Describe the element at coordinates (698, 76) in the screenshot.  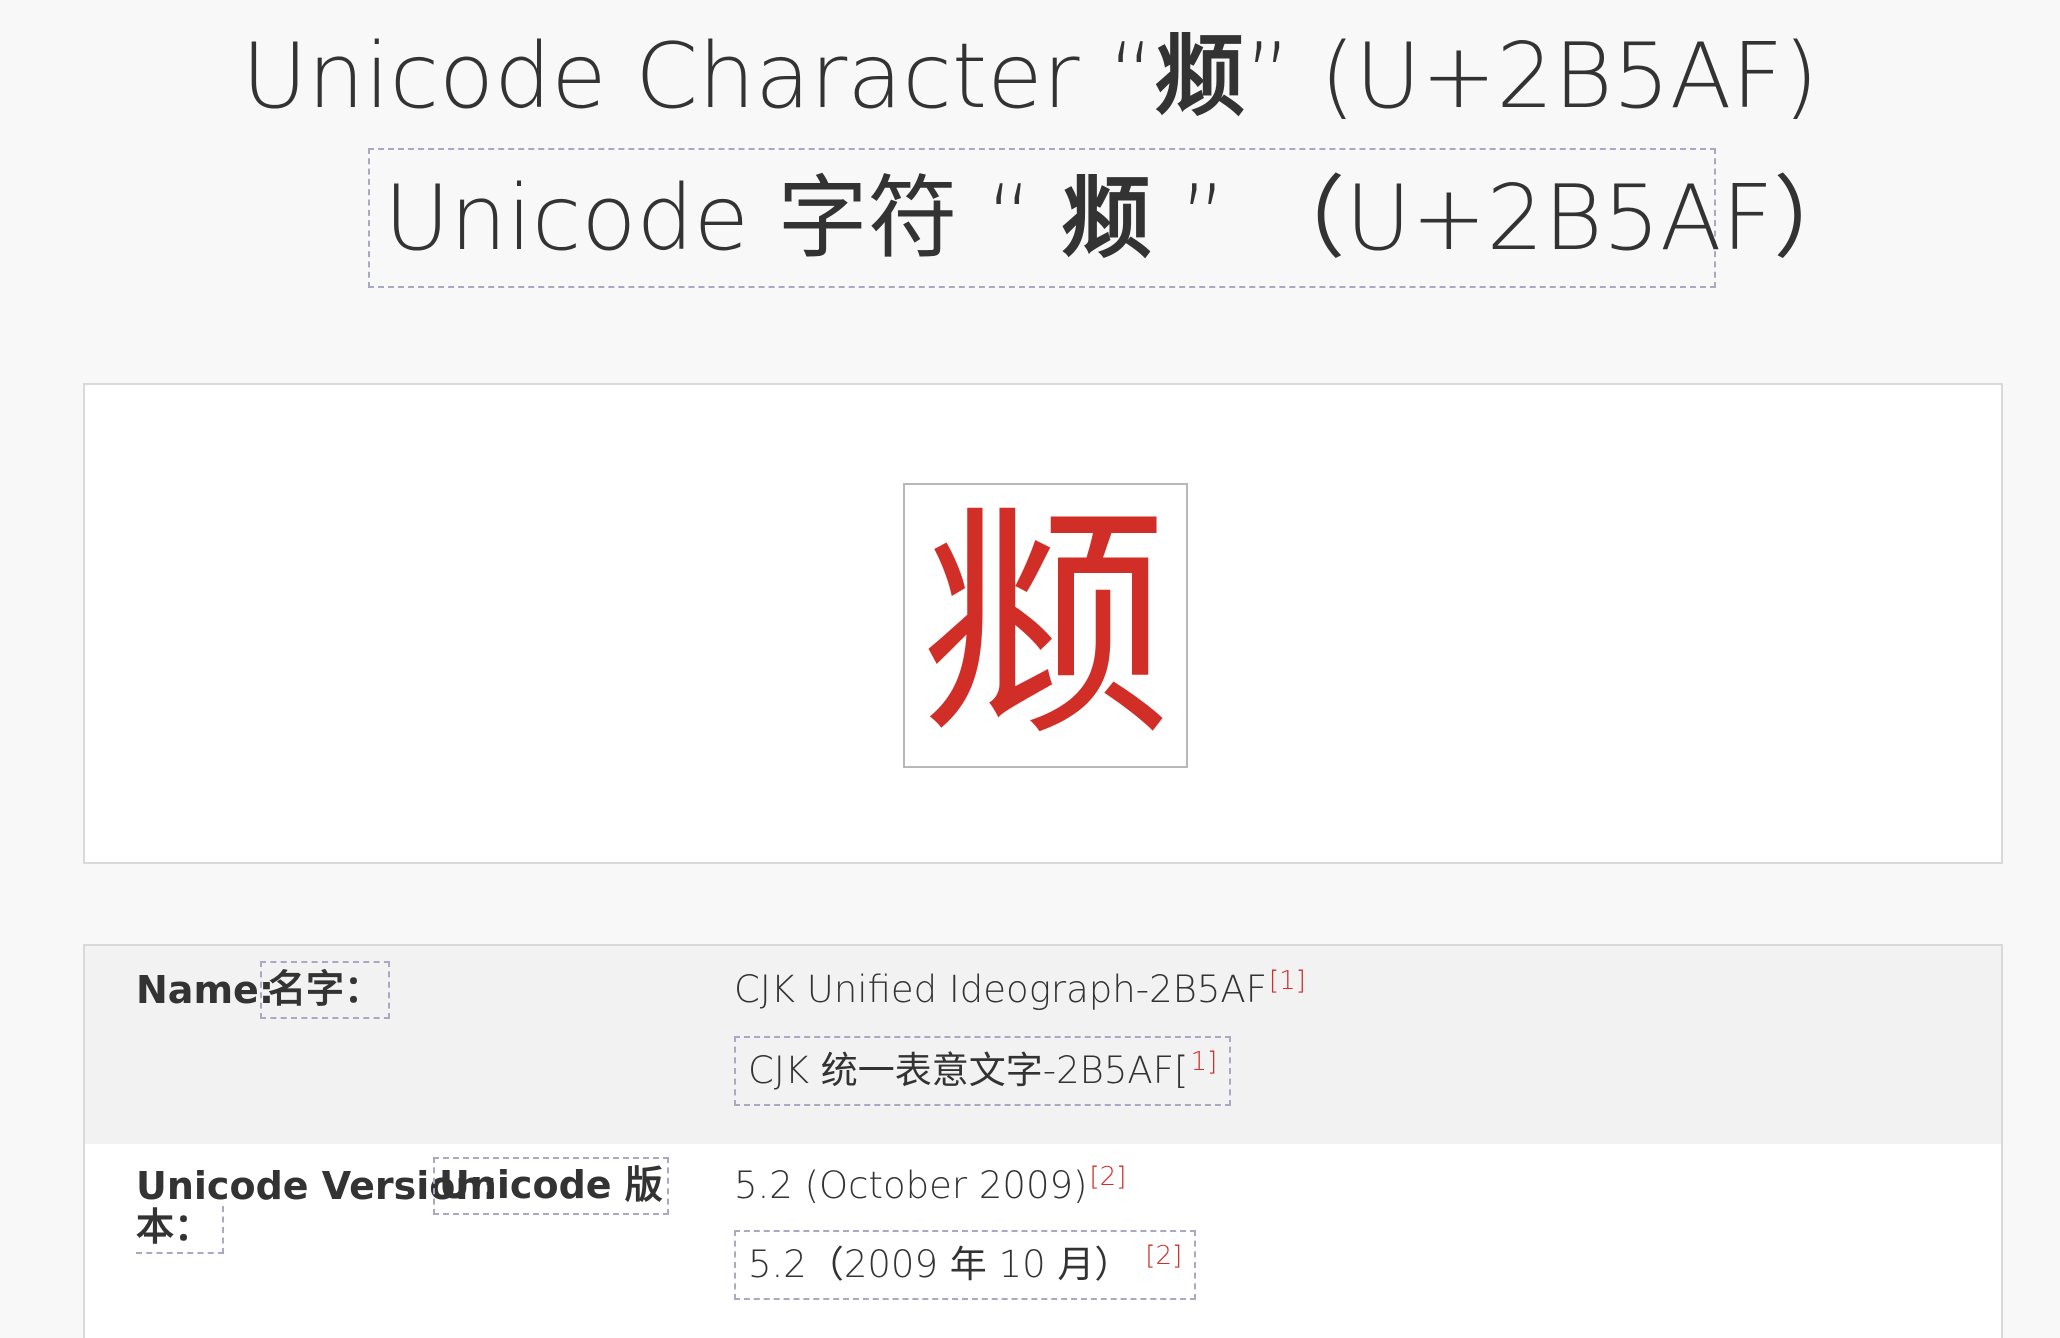
I see `title-prefix: Unicode Character “` at that location.